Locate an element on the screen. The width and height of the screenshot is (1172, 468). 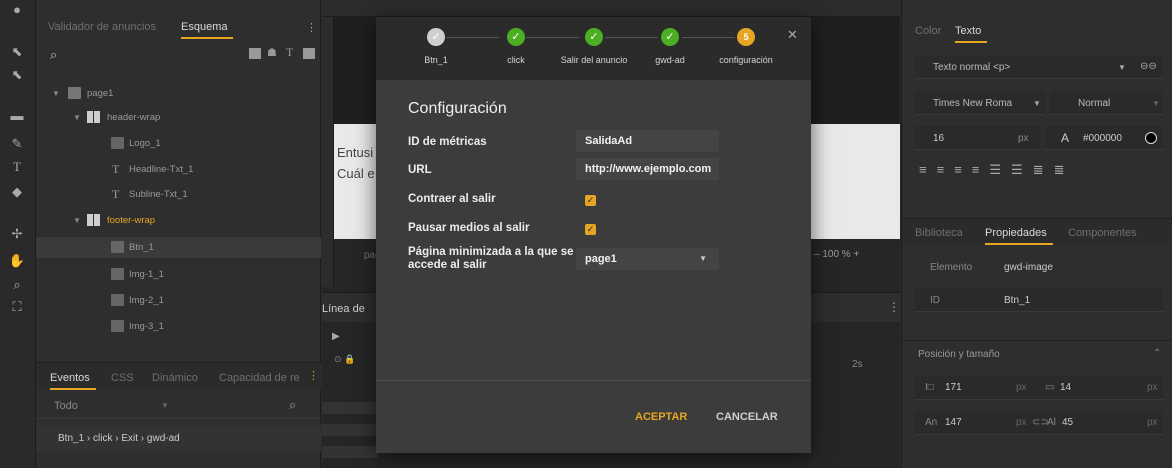
transform-tool-icon: ⬉ is located at coordinates (17, 75).